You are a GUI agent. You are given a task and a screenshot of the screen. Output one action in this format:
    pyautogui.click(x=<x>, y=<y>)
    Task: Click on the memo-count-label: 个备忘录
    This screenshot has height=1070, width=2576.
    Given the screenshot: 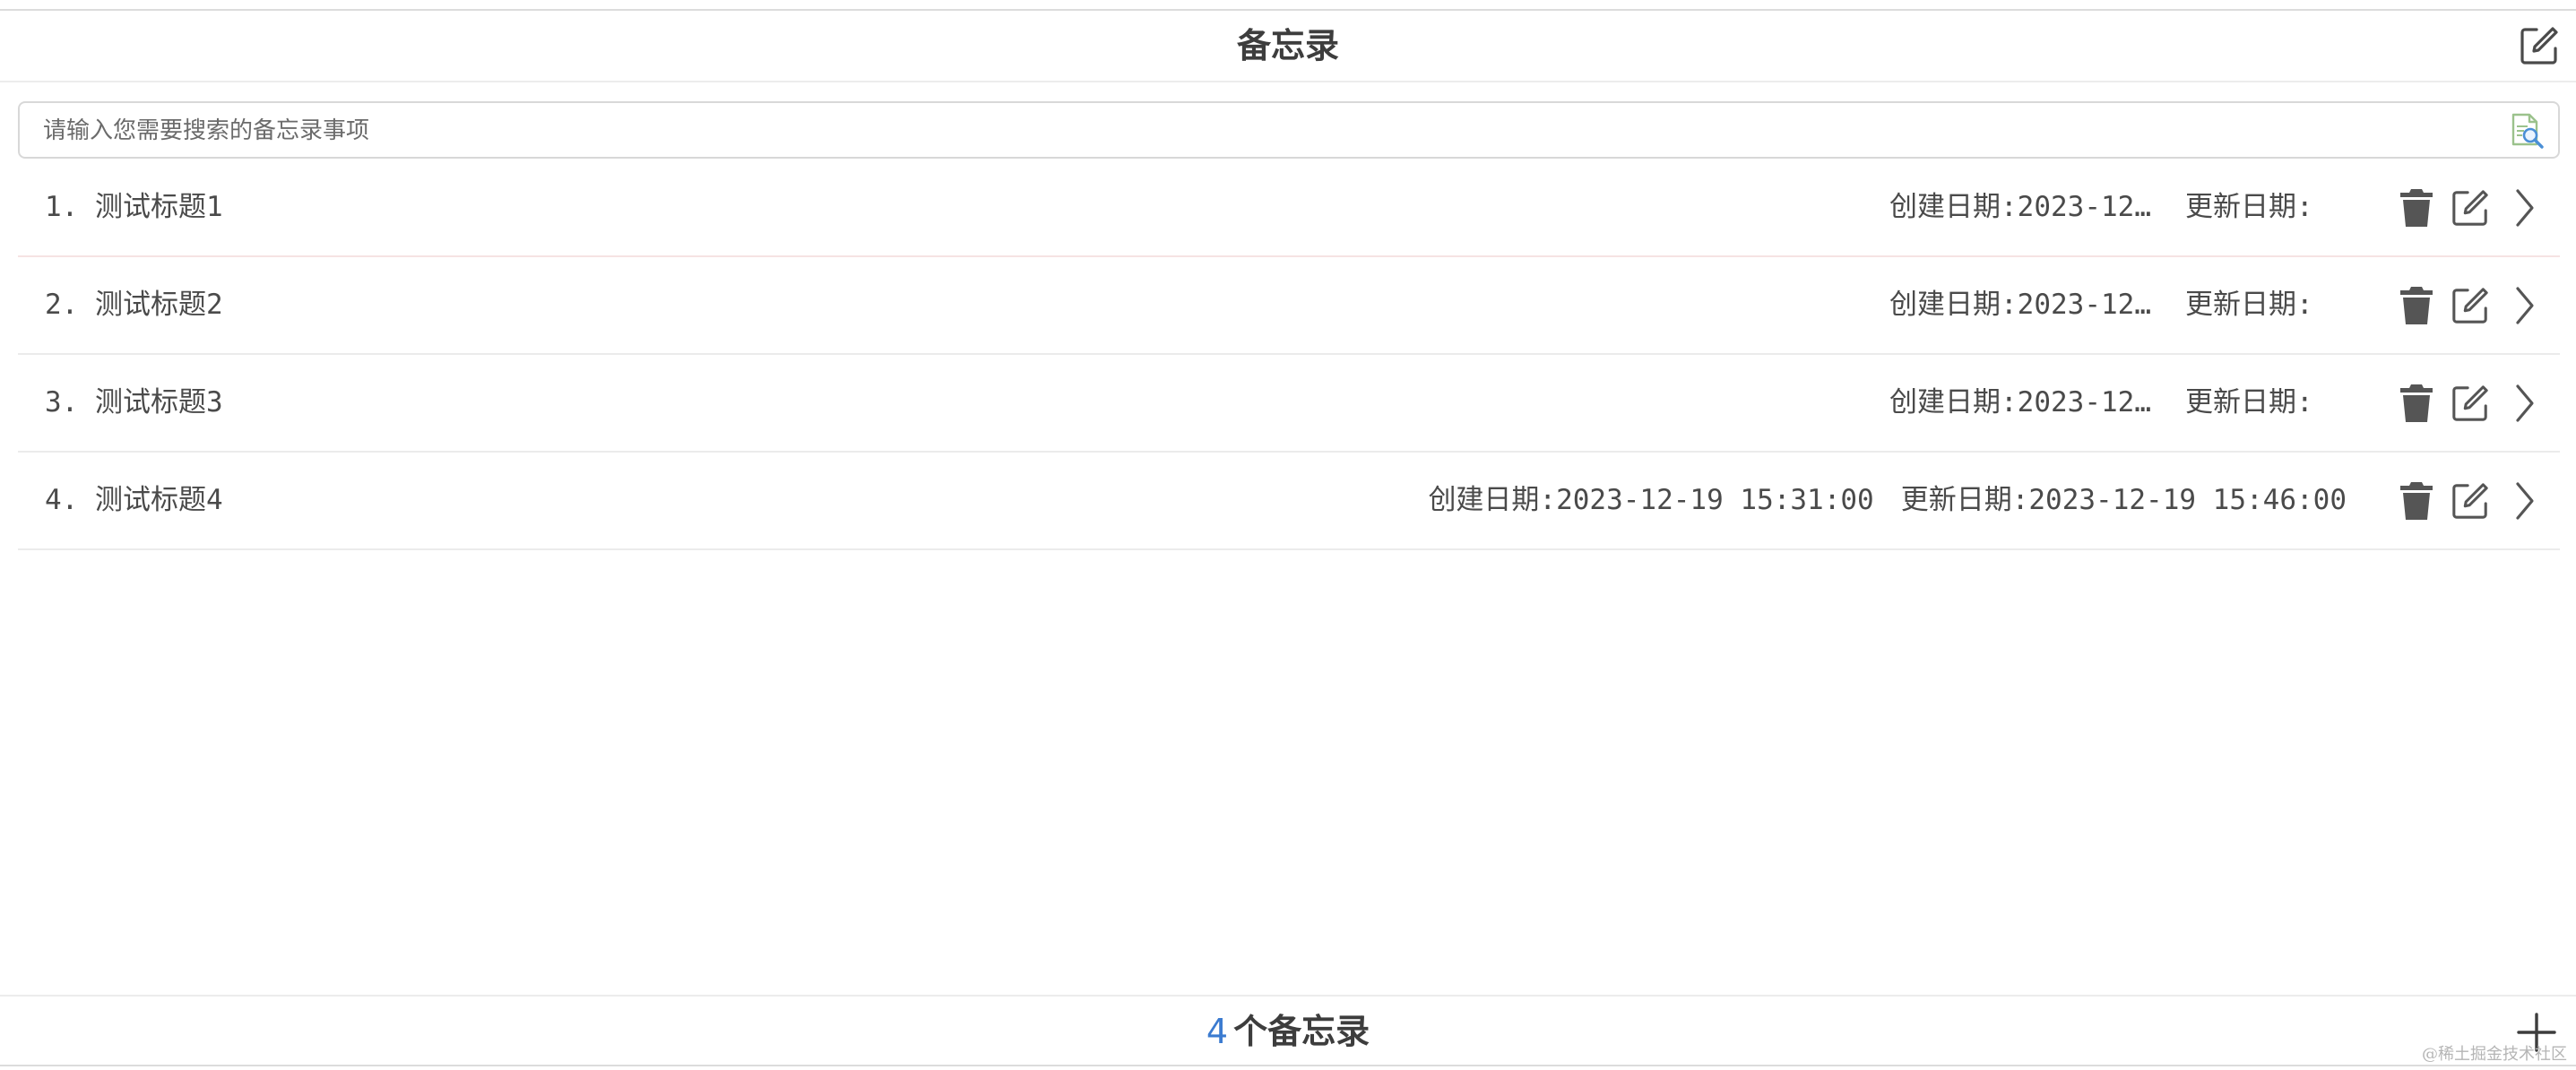 What is the action you would take?
    pyautogui.click(x=1301, y=1032)
    